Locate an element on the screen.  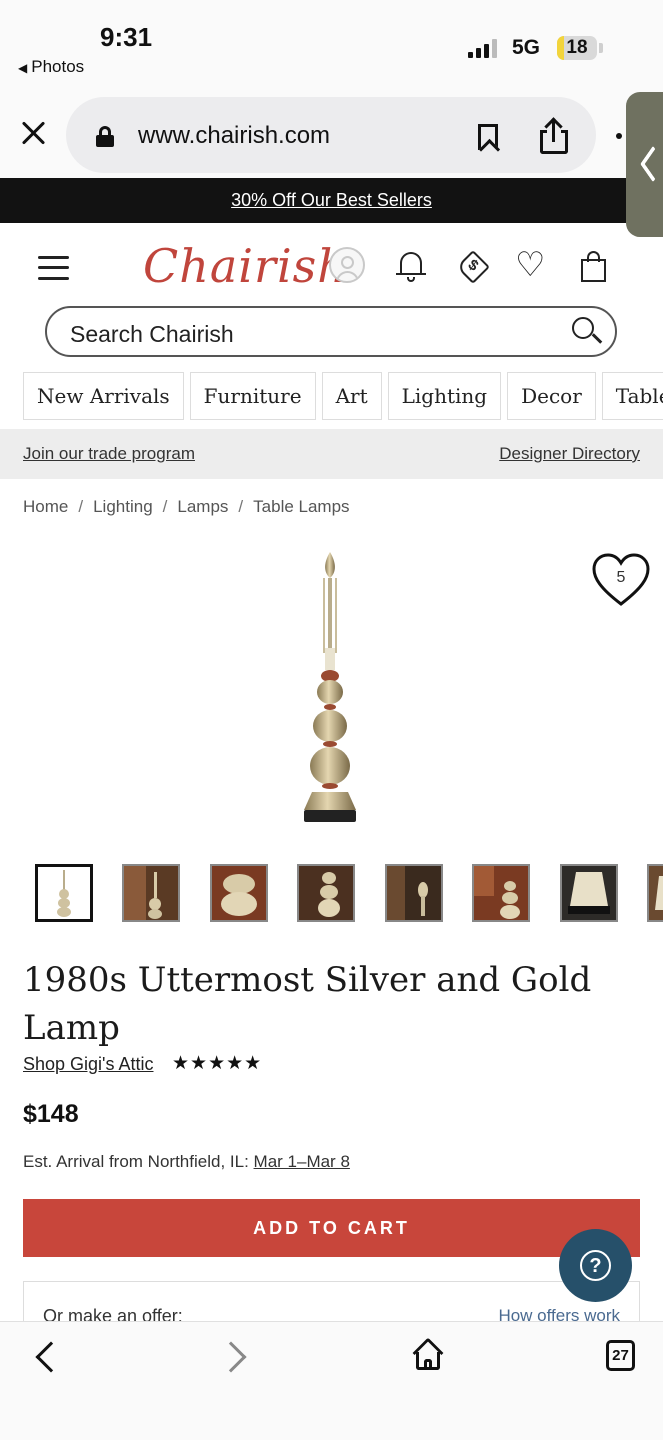
search-icon is located at coordinates (587, 332).